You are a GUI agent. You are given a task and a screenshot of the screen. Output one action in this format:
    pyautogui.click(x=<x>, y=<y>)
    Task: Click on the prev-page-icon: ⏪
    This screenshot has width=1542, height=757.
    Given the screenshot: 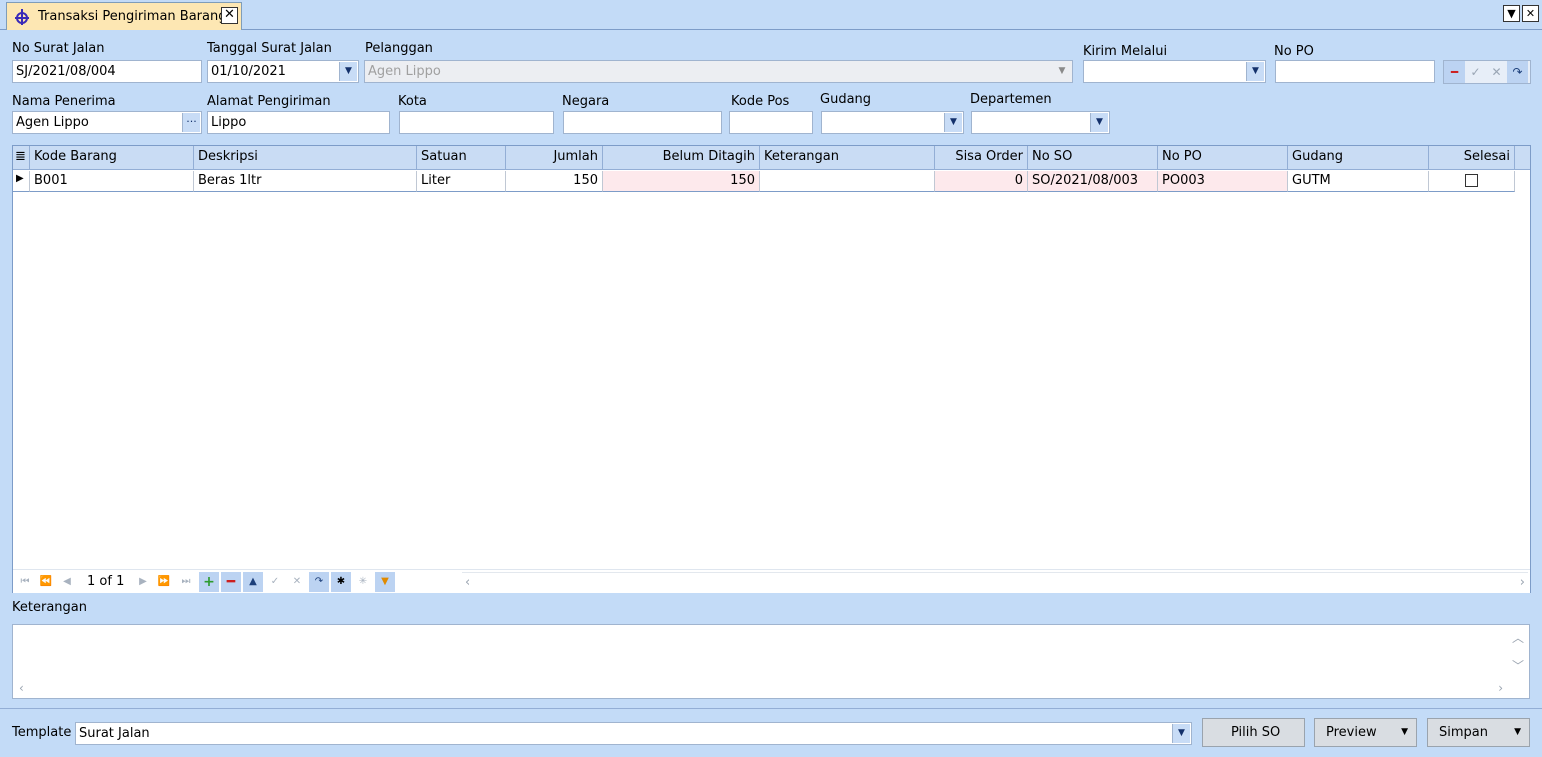 What is the action you would take?
    pyautogui.click(x=46, y=582)
    